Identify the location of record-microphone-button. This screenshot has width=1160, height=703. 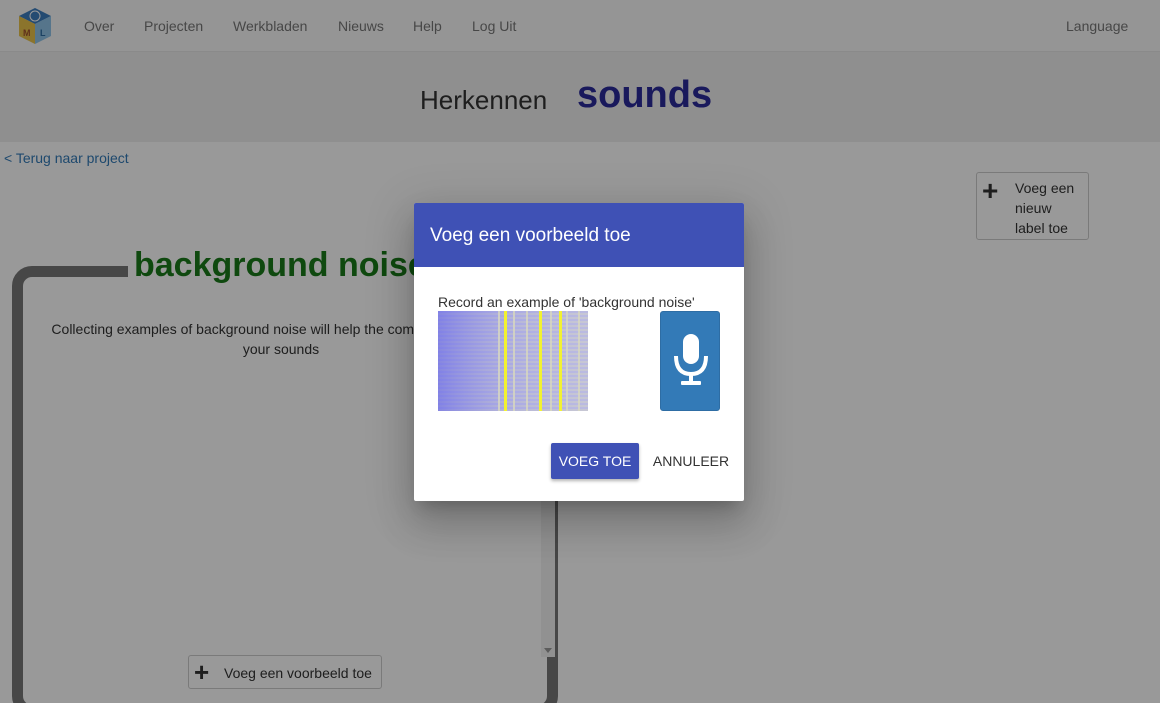
(690, 361).